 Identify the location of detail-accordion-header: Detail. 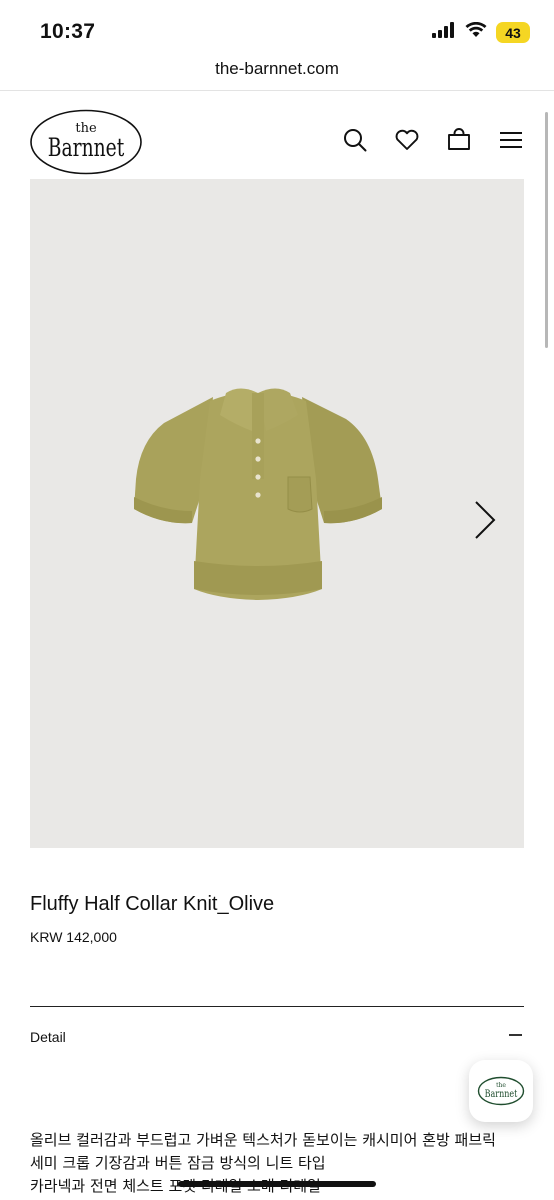
(277, 1040).